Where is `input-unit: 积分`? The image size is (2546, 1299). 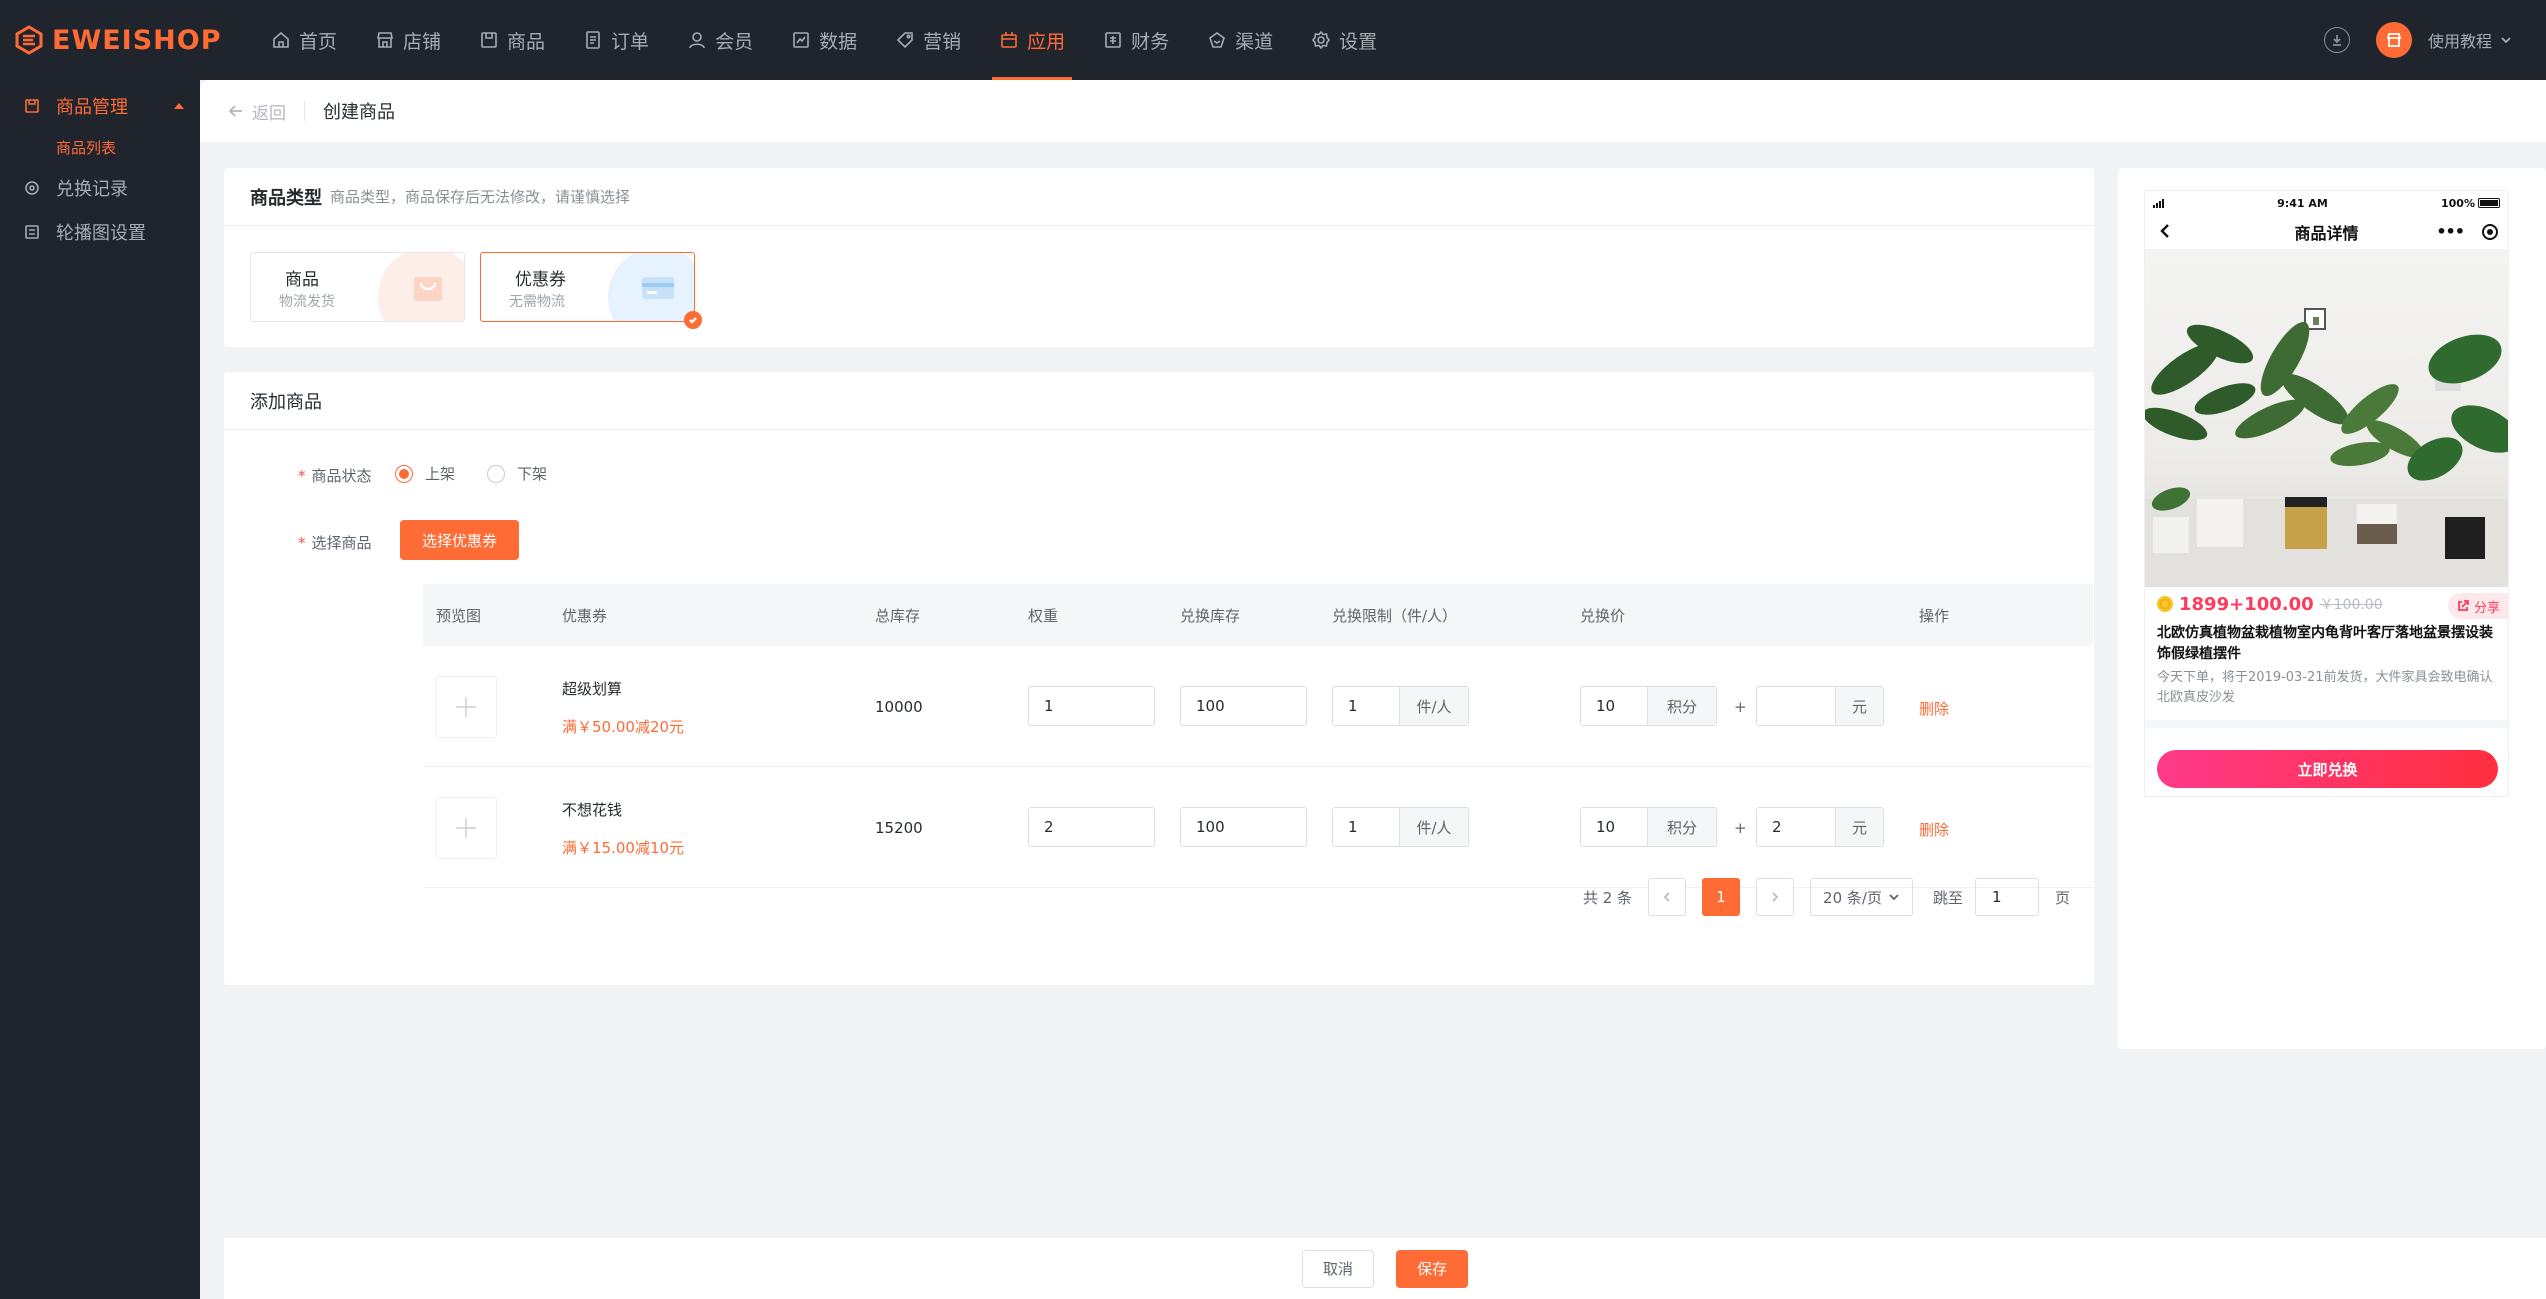
input-unit: 积分 is located at coordinates (1681, 706).